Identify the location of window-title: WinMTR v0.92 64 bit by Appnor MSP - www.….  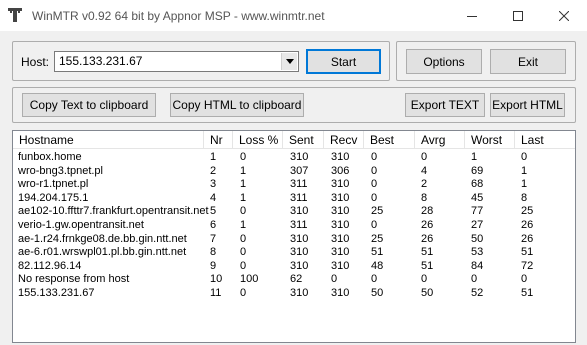
(178, 16).